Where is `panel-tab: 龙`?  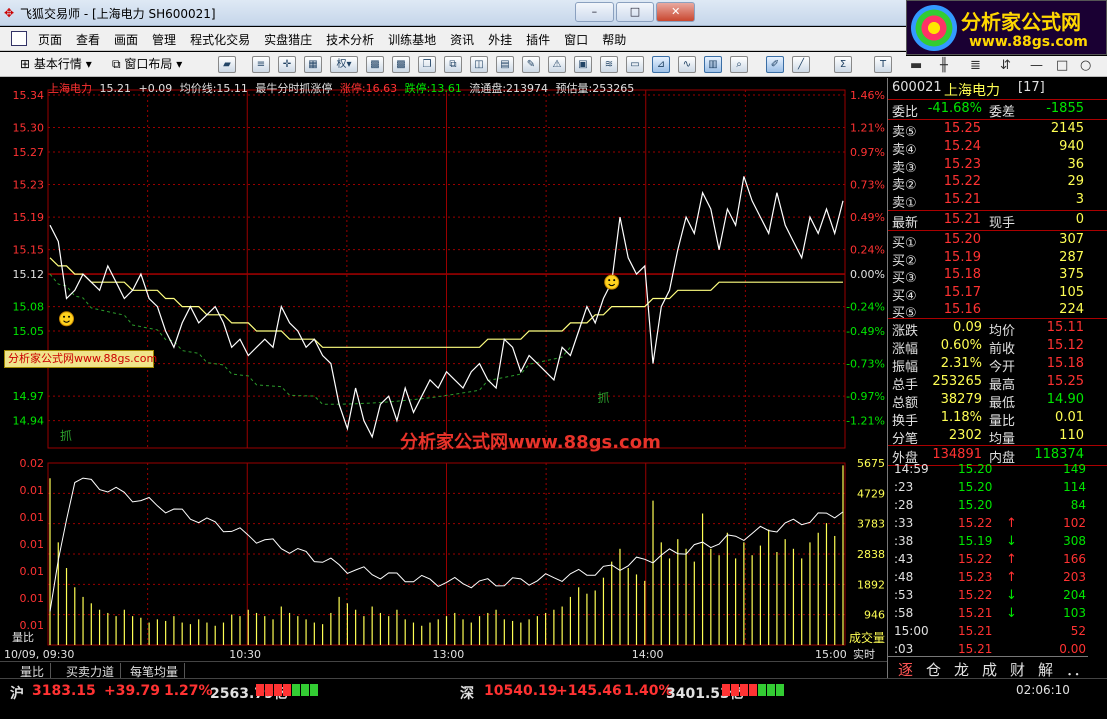 panel-tab: 龙 is located at coordinates (961, 669).